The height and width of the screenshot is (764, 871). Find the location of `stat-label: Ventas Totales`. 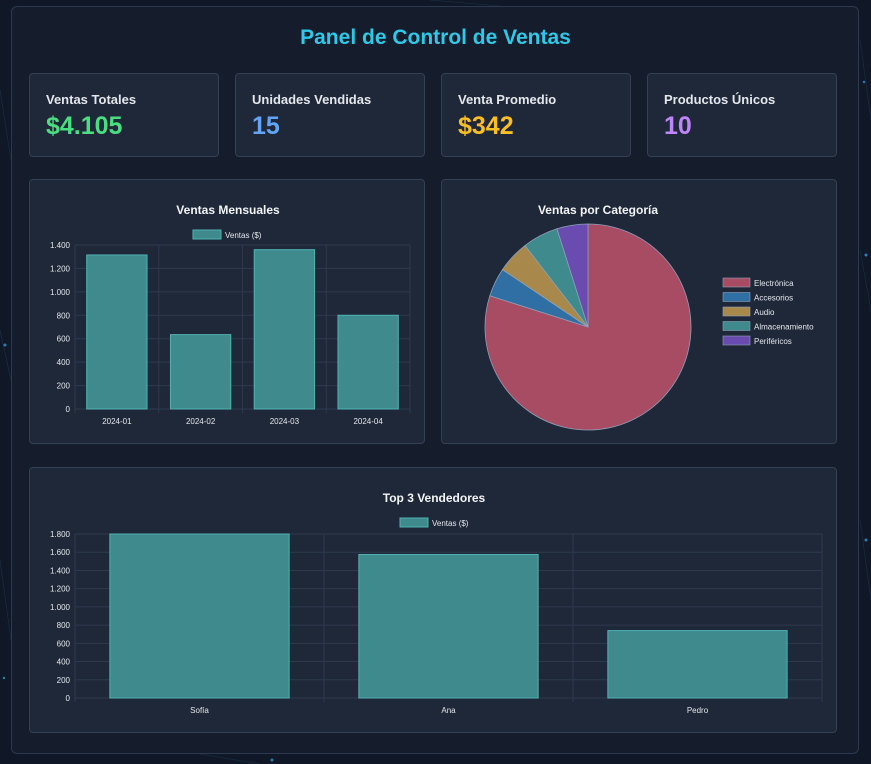

stat-label: Ventas Totales is located at coordinates (91, 99).